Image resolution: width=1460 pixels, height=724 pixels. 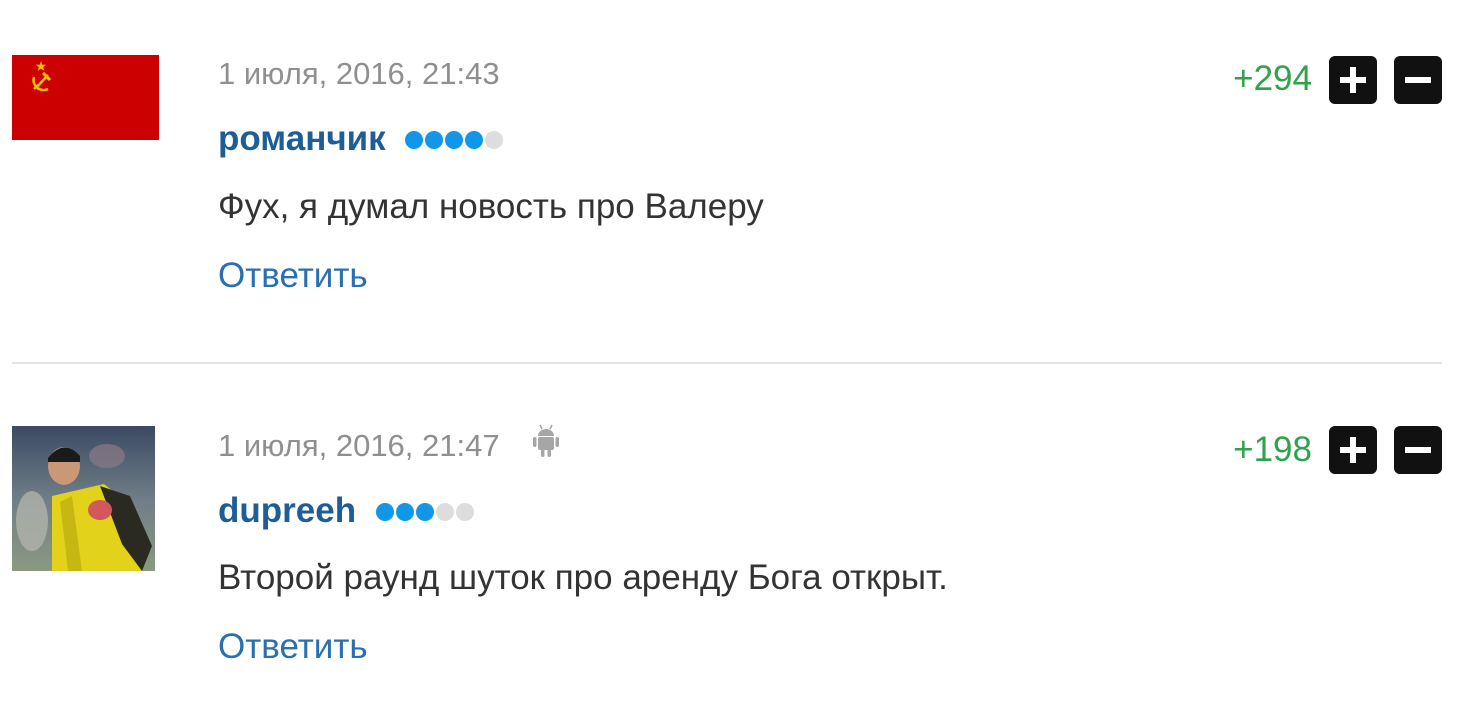 I want to click on comment-author-row: dupreeh, so click(x=347, y=512).